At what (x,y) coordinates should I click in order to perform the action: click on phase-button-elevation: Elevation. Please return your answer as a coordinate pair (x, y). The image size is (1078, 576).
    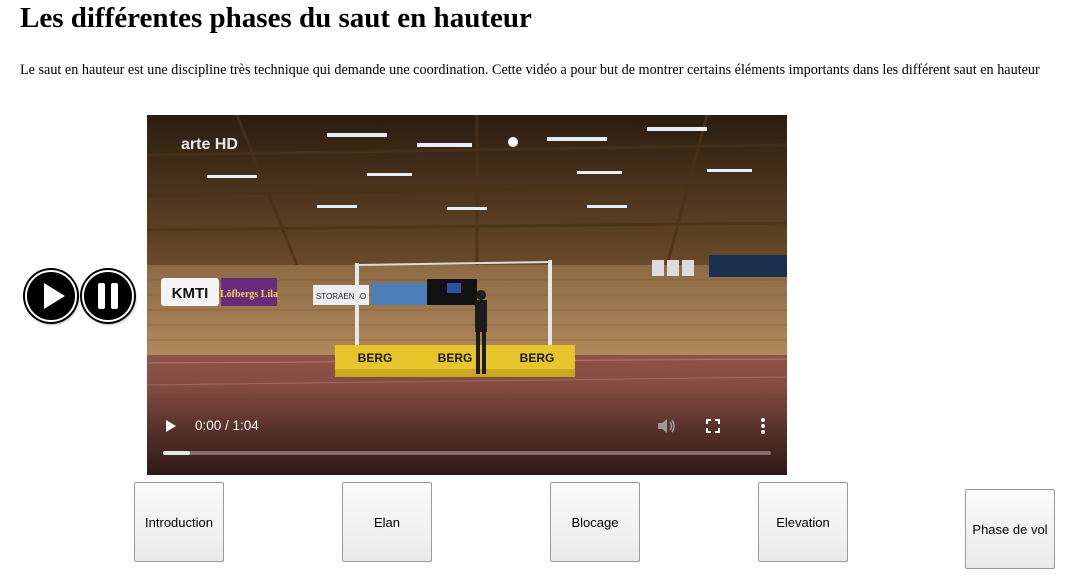
    Looking at the image, I should click on (803, 522).